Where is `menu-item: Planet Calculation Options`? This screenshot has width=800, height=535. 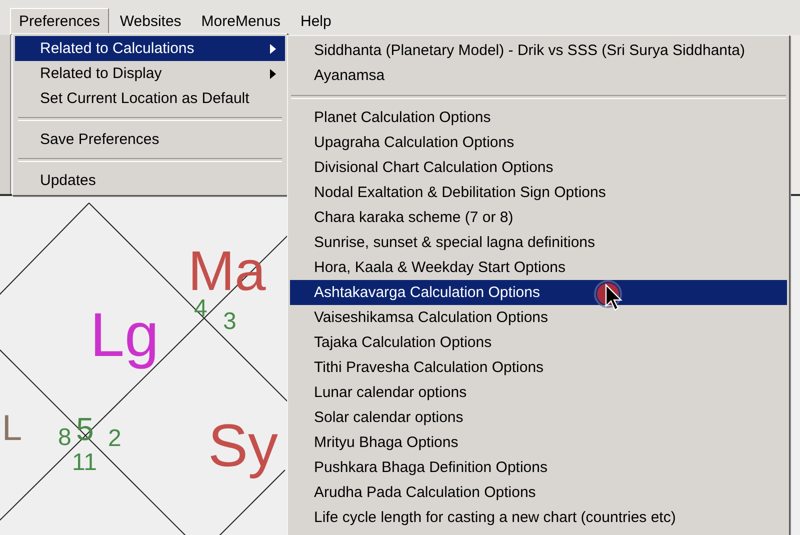
menu-item: Planet Calculation Options is located at coordinates (538, 117).